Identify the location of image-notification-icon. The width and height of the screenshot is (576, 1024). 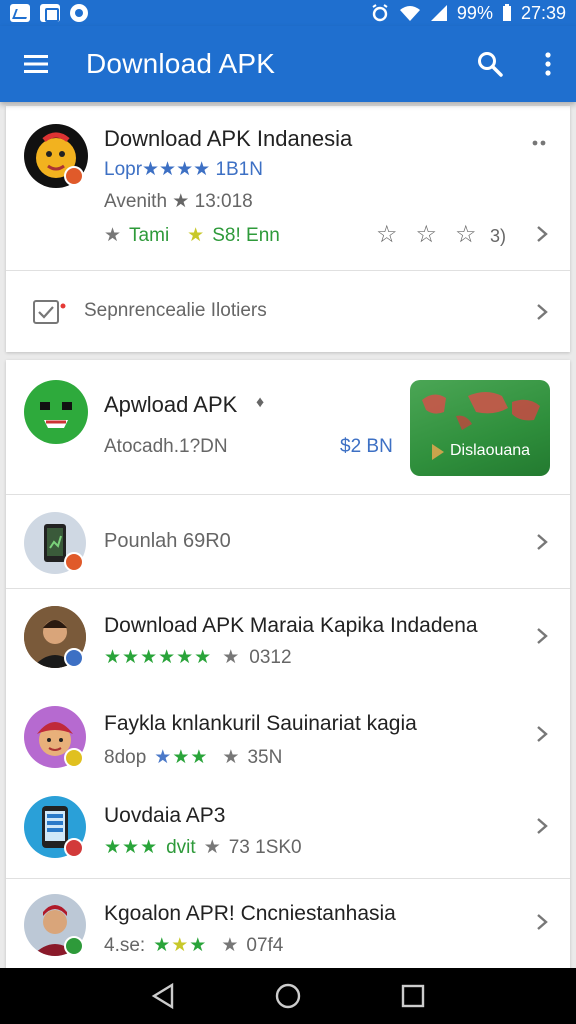
(20, 13).